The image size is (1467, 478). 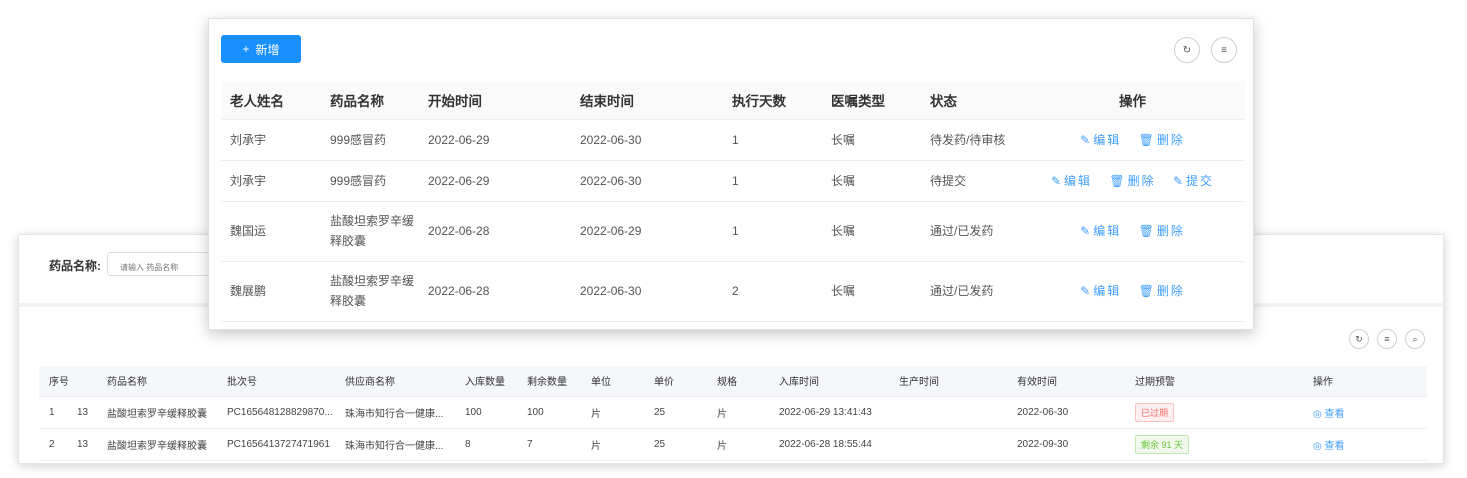 I want to click on col-header: 入库数量, so click(x=486, y=381).